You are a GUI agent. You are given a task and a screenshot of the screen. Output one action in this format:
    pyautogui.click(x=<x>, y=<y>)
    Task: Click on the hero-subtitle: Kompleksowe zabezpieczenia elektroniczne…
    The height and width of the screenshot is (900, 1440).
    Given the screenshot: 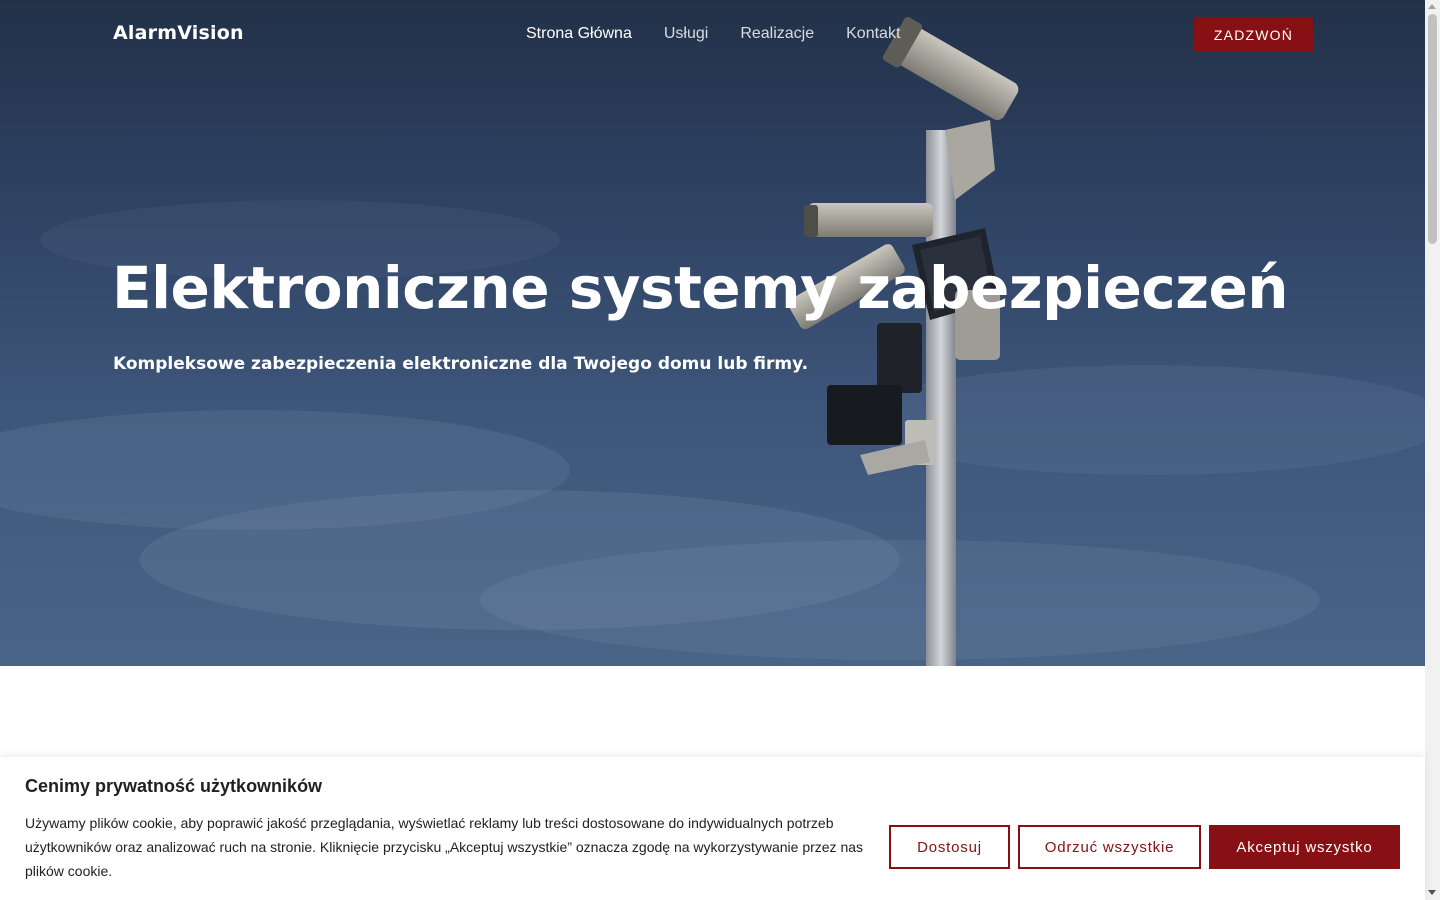 What is the action you would take?
    pyautogui.click(x=461, y=364)
    